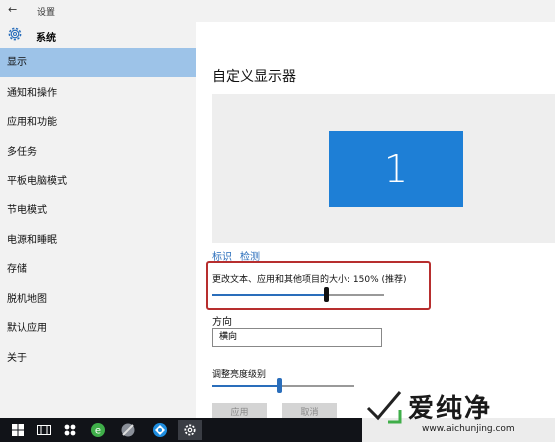  Describe the element at coordinates (98, 181) in the screenshot. I see `sidebar-item-tablet-mode: 平板电脑模式` at that location.